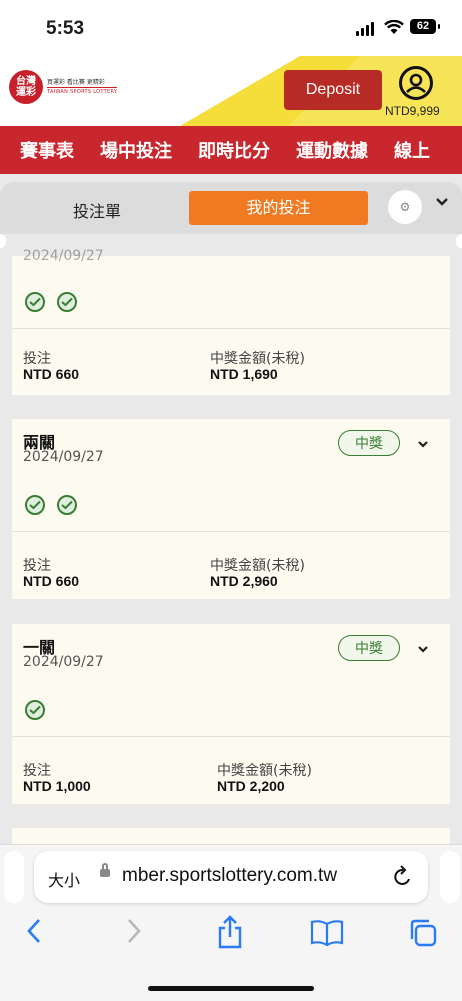  Describe the element at coordinates (244, 581) in the screenshot. I see `payout-value: NTD 2,960` at that location.